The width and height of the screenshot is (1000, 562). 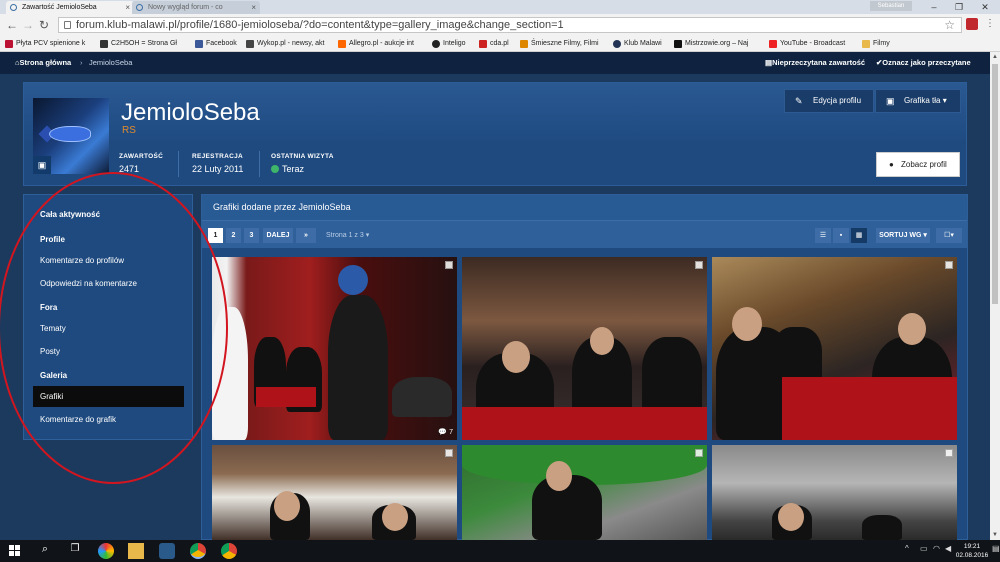 What do you see at coordinates (334, 348) in the screenshot?
I see `gallery-image: 💬 7` at bounding box center [334, 348].